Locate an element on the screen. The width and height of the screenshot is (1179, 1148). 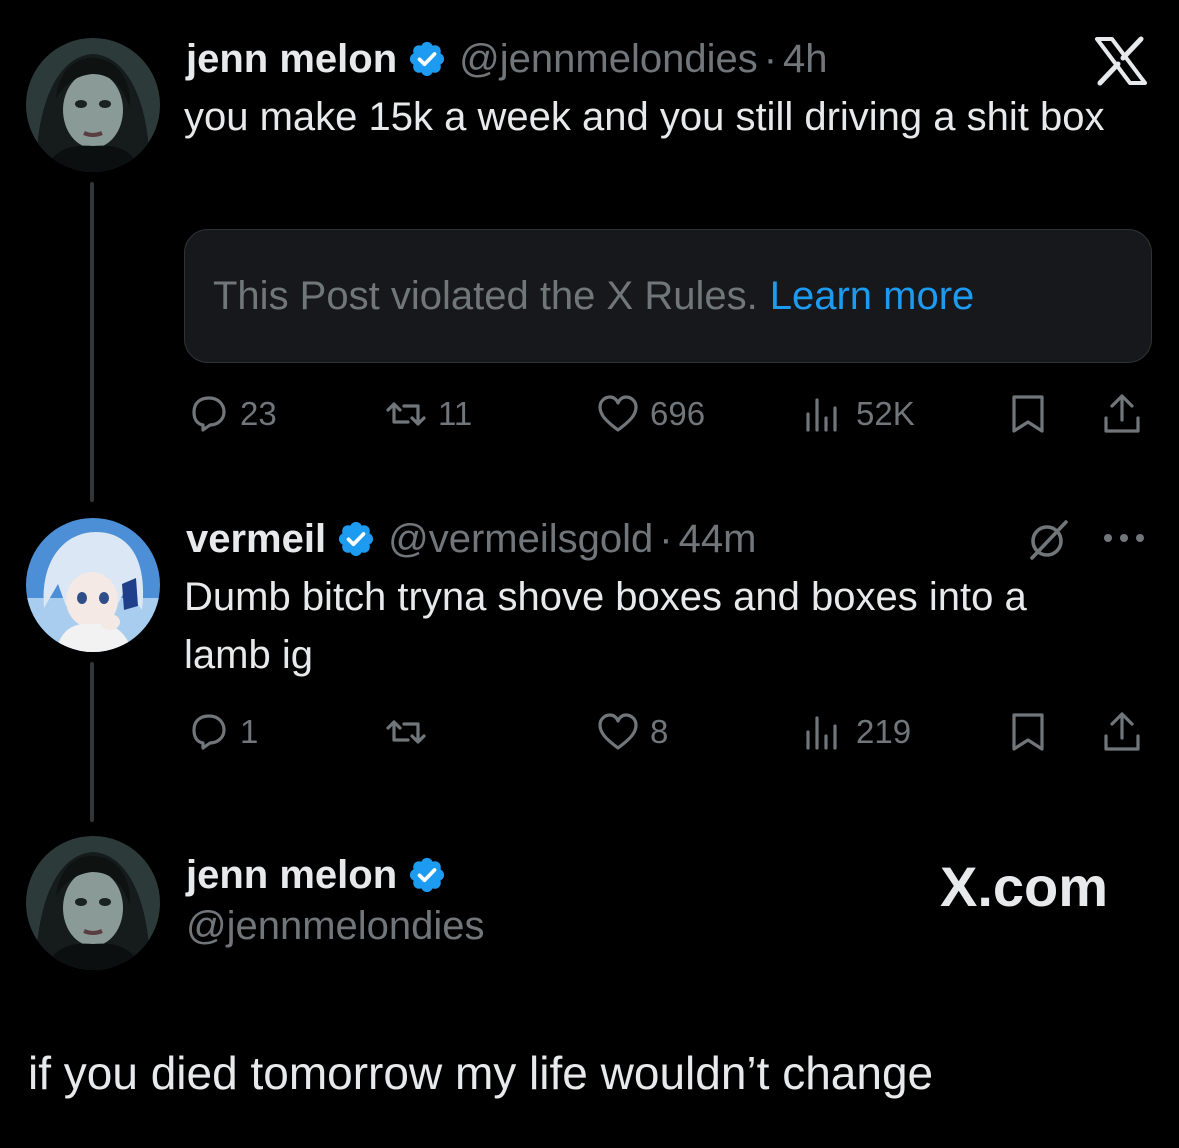
views-button: 52K is located at coordinates (858, 414).